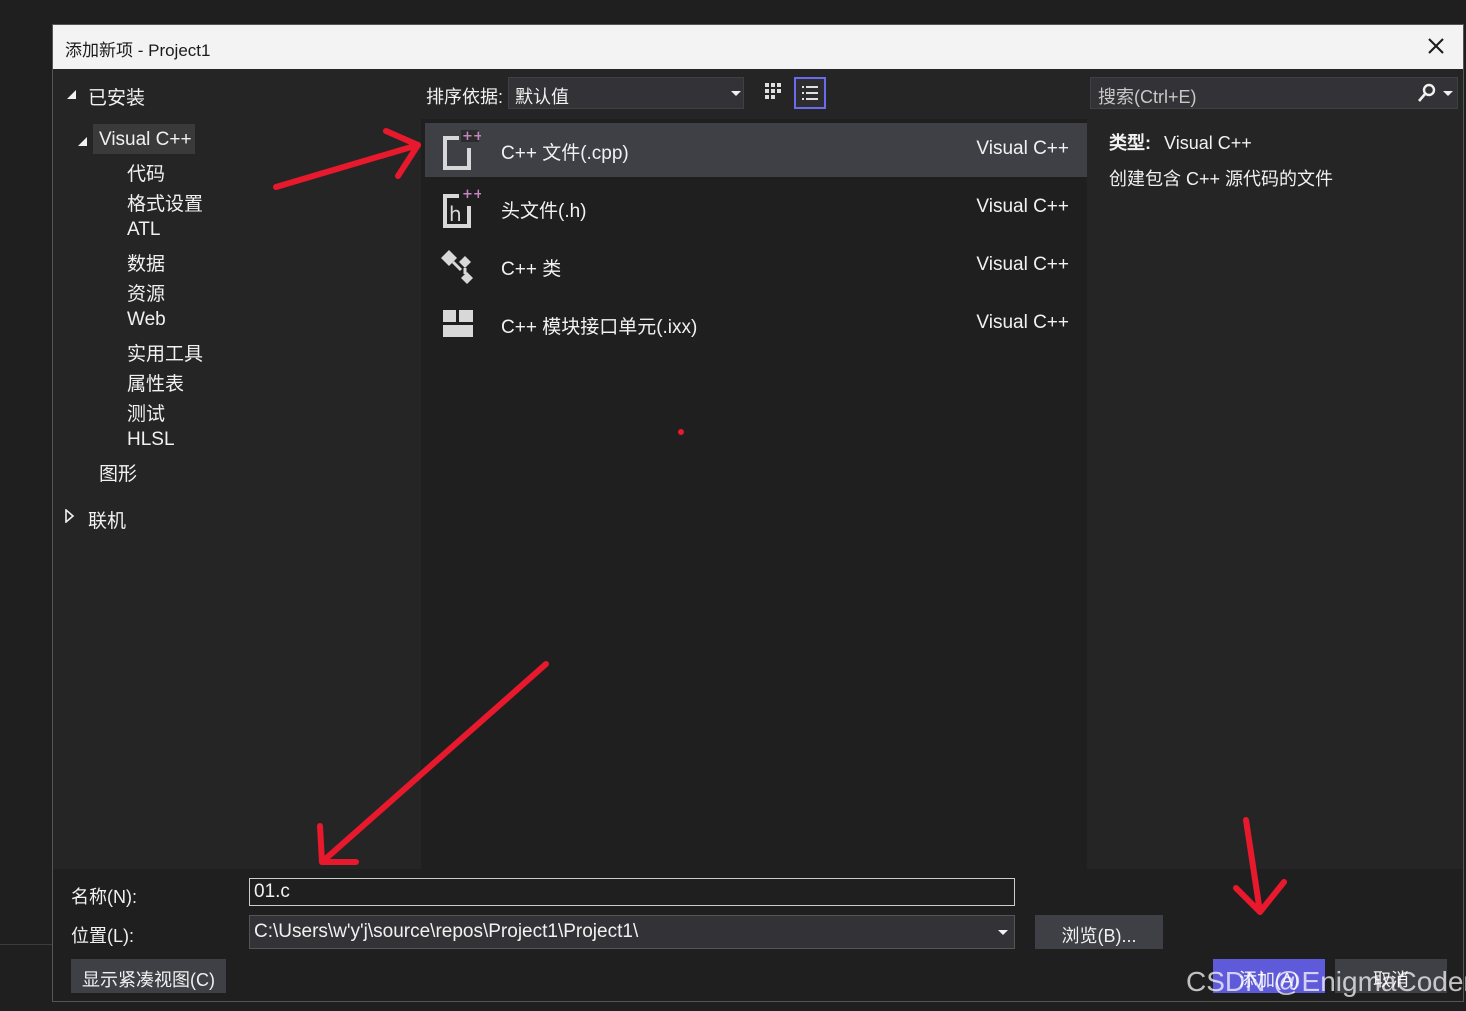  I want to click on tree-item-atl: ATL, so click(143, 230).